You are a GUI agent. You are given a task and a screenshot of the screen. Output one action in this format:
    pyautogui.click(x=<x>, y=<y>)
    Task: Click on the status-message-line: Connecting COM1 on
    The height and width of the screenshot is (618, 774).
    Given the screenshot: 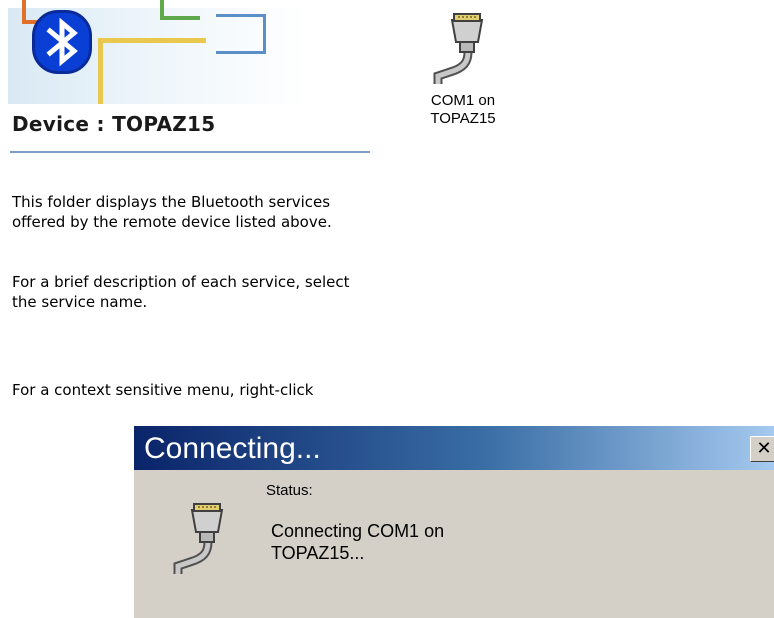 What is the action you would take?
    pyautogui.click(x=358, y=531)
    